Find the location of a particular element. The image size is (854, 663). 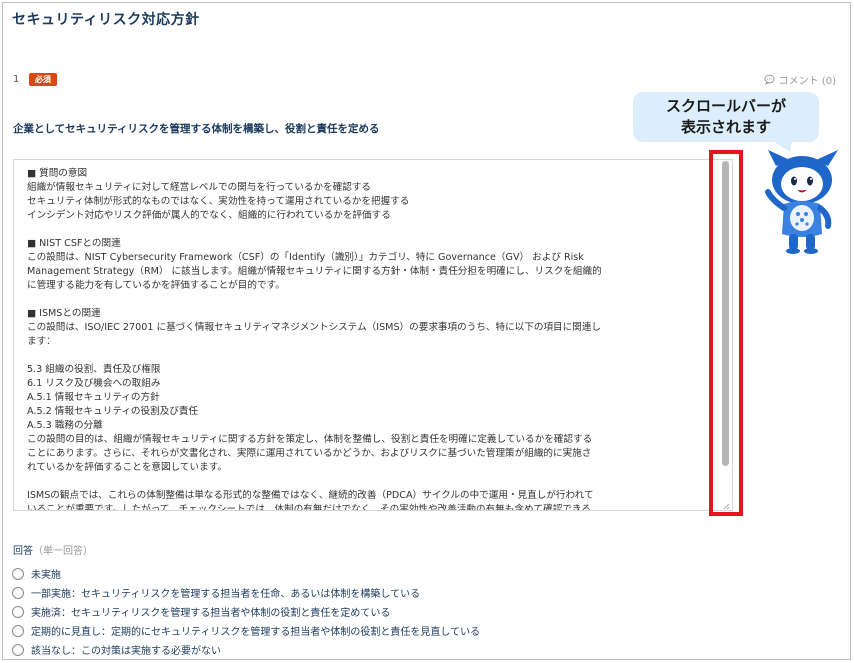

required-badge: 必須 is located at coordinates (43, 79).